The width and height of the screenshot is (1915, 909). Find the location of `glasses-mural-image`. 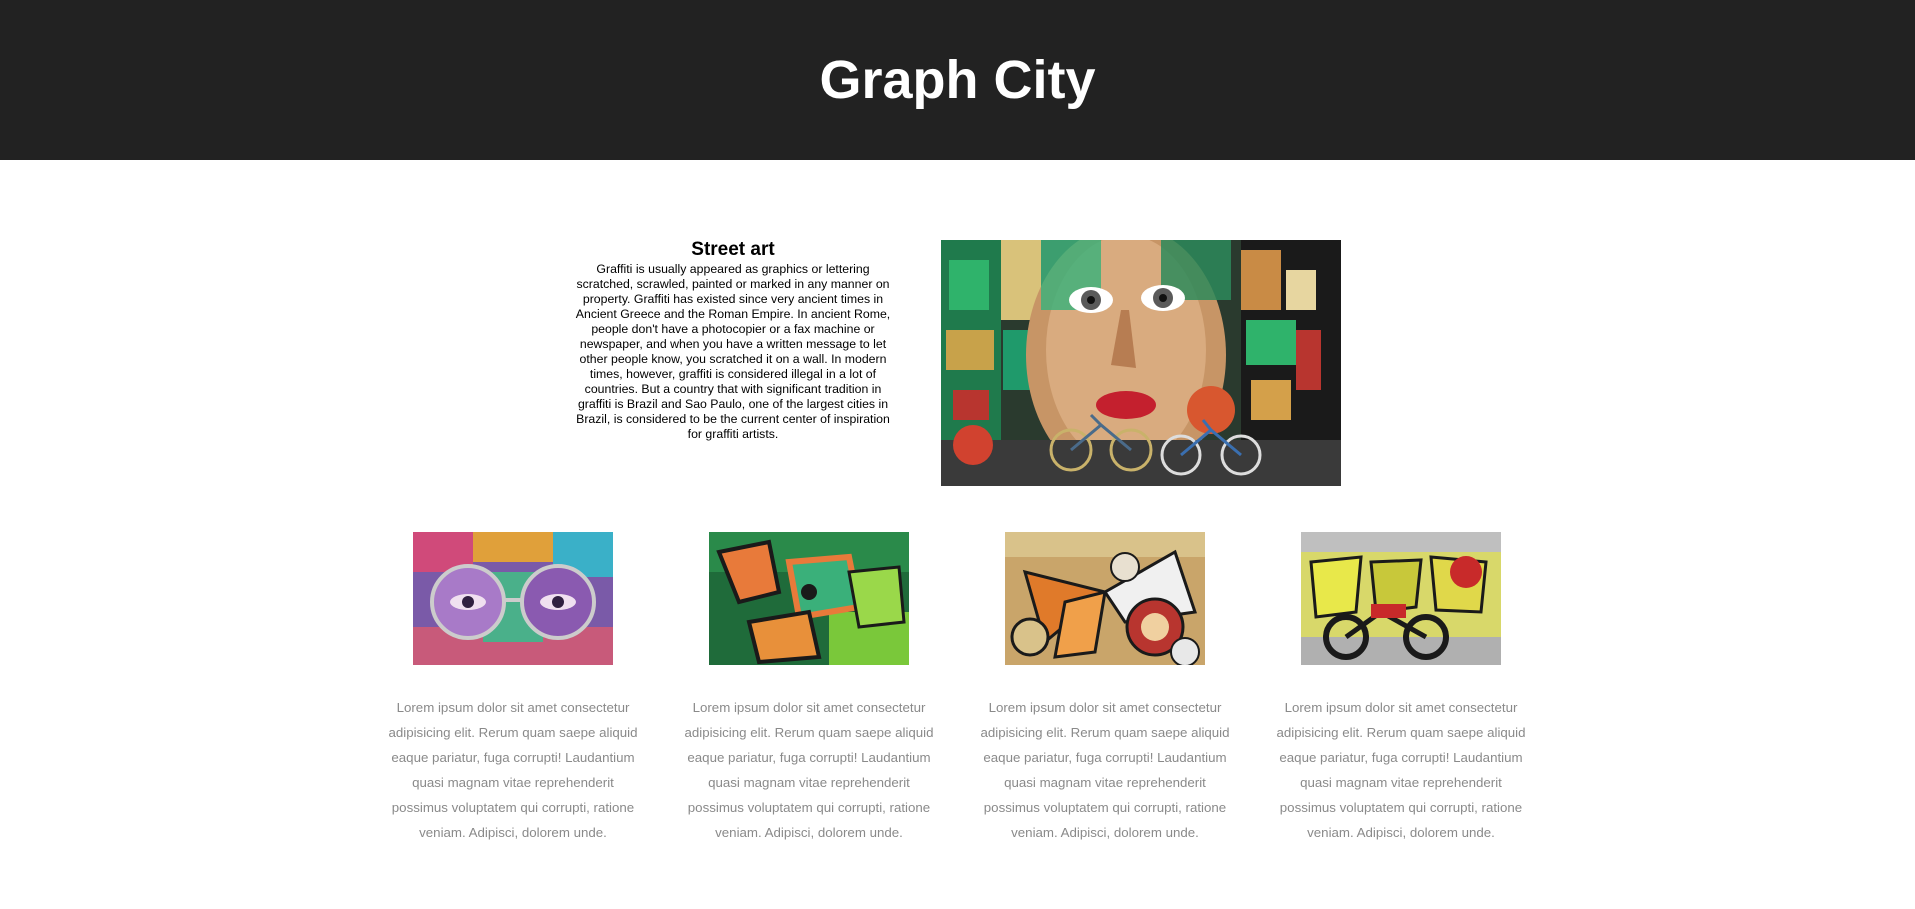

glasses-mural-image is located at coordinates (513, 598).